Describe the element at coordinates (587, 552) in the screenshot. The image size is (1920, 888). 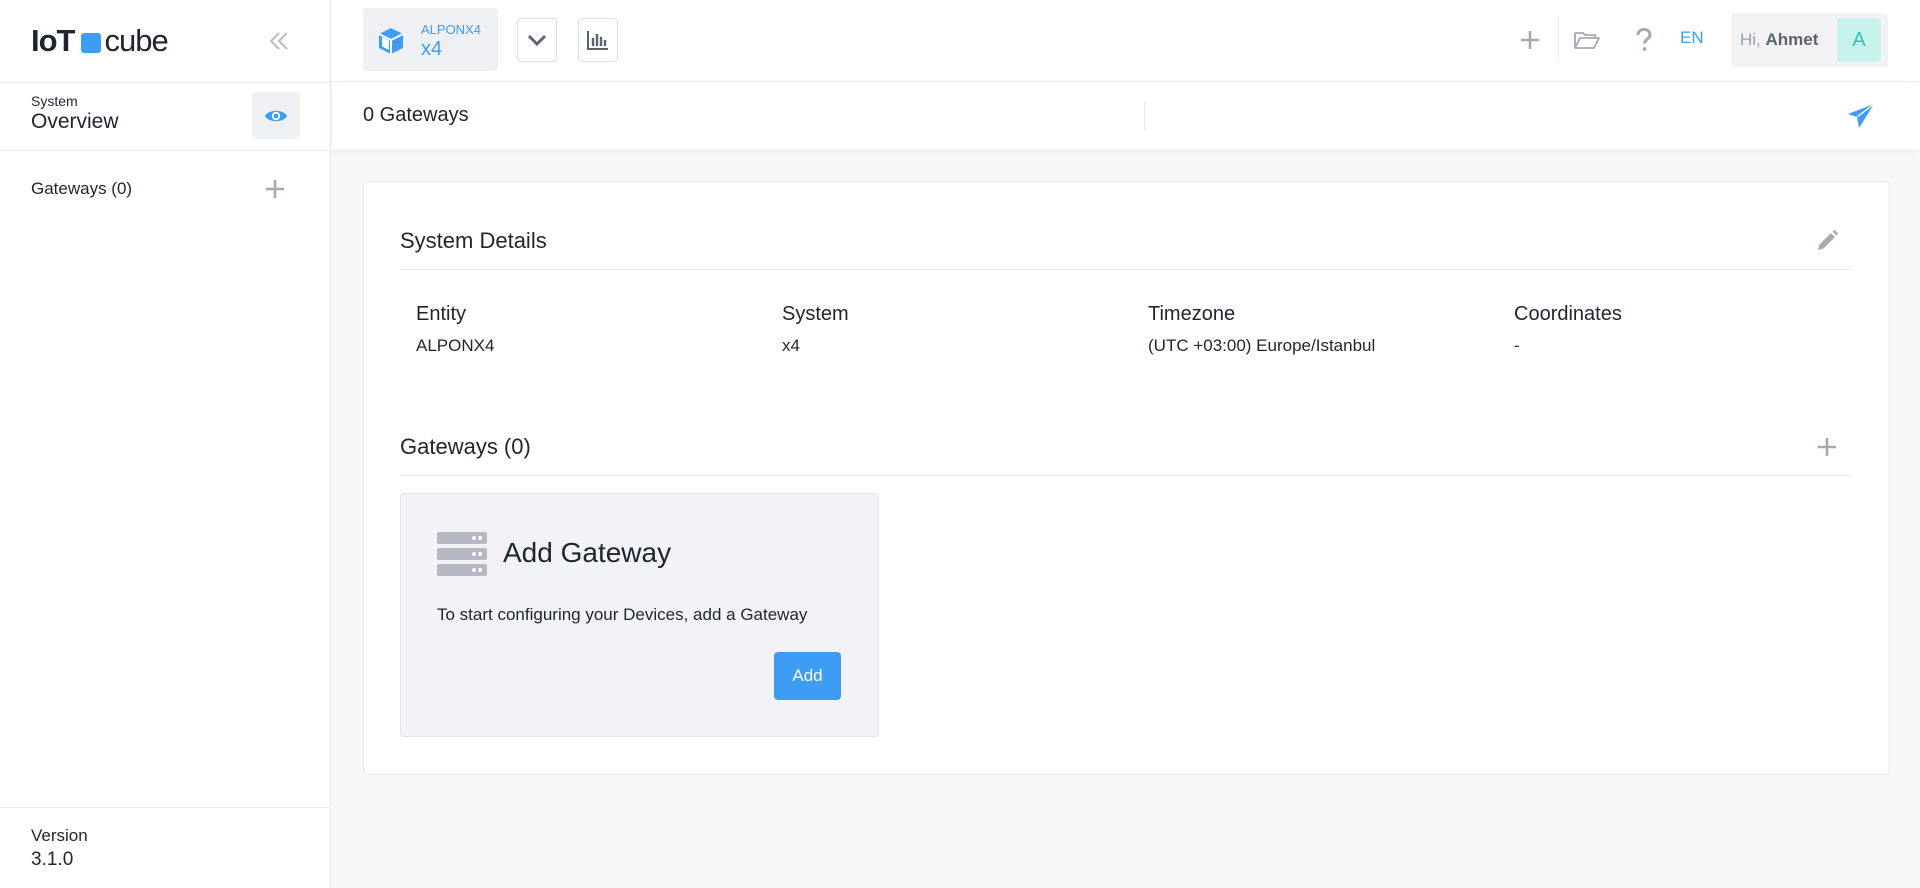
I see `add-gateway-title: Add Gateway` at that location.